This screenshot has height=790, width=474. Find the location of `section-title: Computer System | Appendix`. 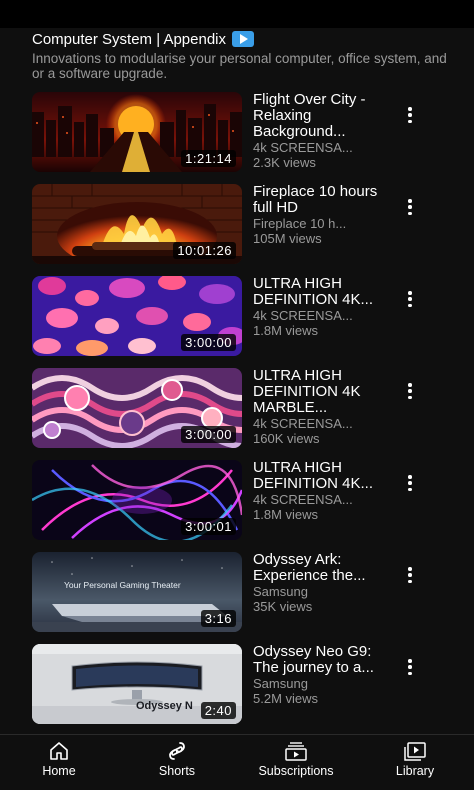

section-title: Computer System | Appendix is located at coordinates (129, 39).